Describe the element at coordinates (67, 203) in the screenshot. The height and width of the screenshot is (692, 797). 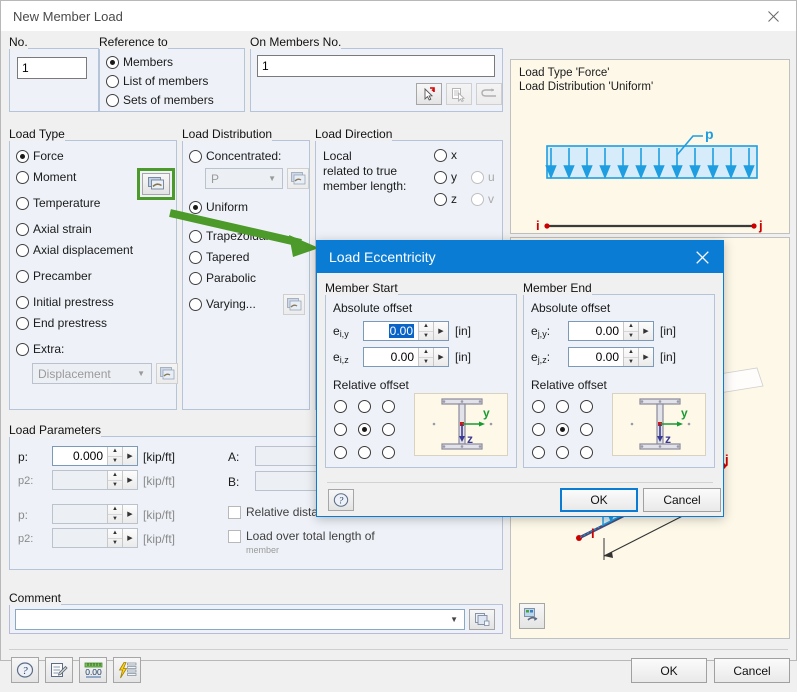
I see `radio-label: Temperature` at that location.